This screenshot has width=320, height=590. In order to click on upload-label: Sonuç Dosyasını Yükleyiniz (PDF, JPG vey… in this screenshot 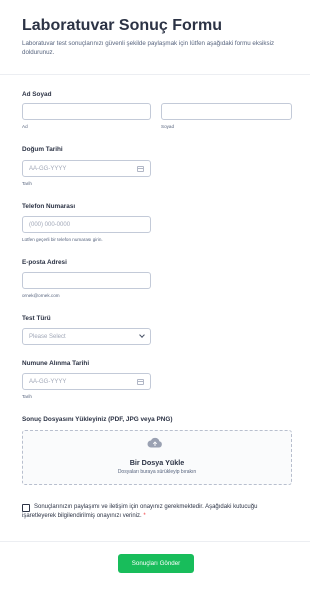, I will do `click(97, 419)`.